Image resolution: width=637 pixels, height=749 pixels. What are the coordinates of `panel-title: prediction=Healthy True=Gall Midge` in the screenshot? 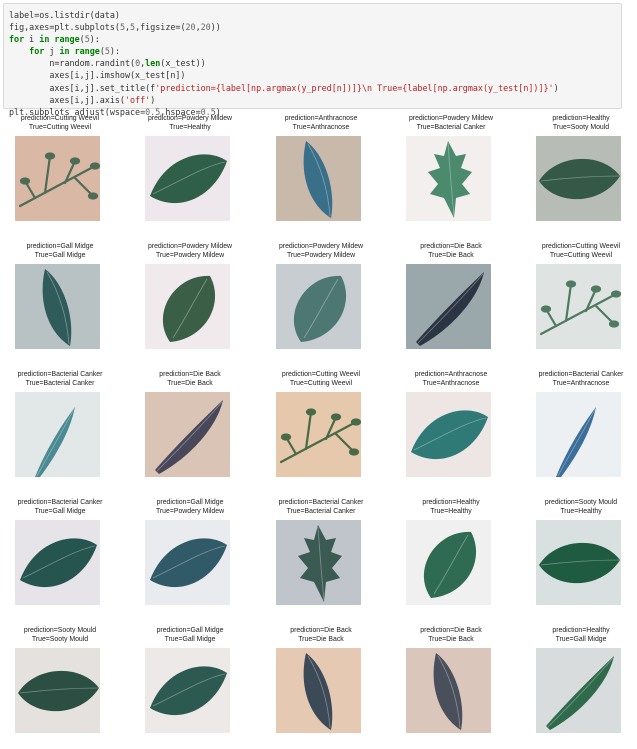 It's located at (581, 635).